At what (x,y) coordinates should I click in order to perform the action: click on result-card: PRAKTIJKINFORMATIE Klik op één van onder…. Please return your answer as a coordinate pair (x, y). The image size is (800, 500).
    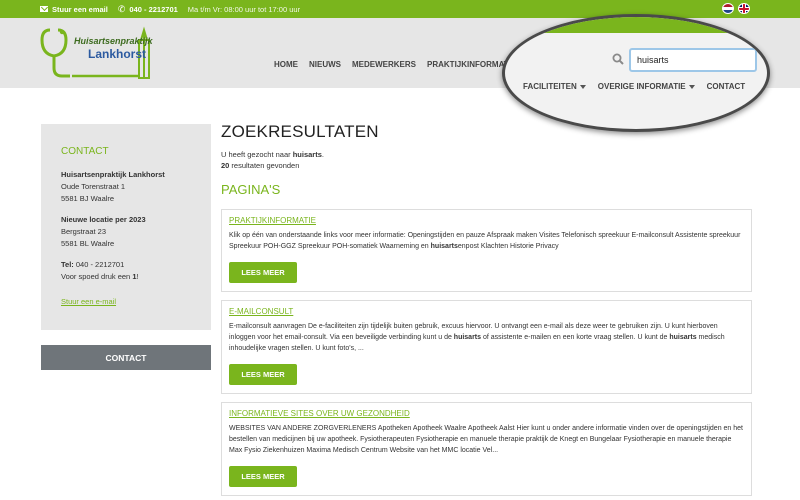
    Looking at the image, I should click on (486, 250).